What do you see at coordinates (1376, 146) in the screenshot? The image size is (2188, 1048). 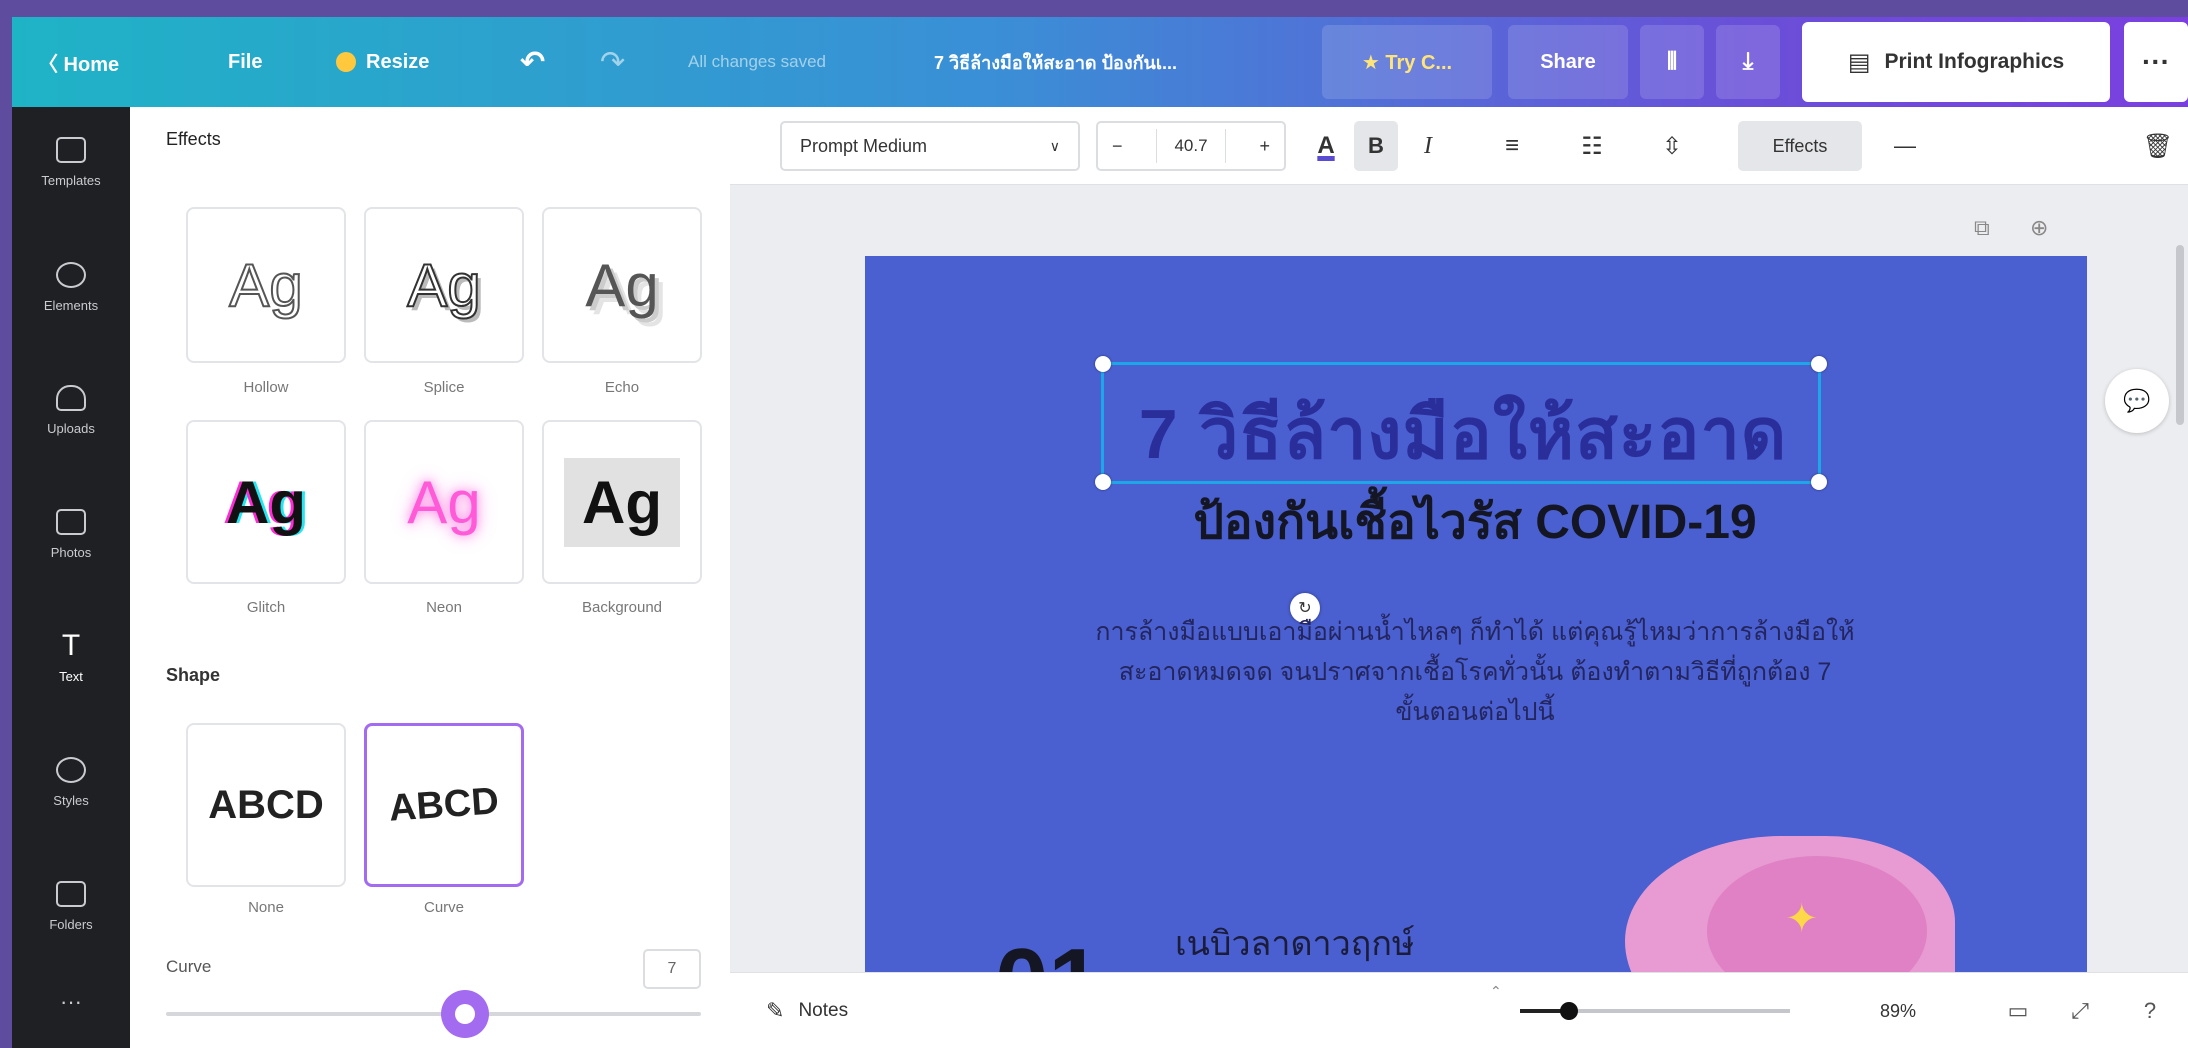 I see `bold-button: B` at bounding box center [1376, 146].